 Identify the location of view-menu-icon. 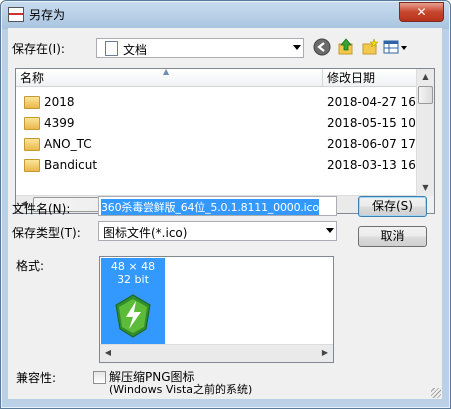
(396, 47).